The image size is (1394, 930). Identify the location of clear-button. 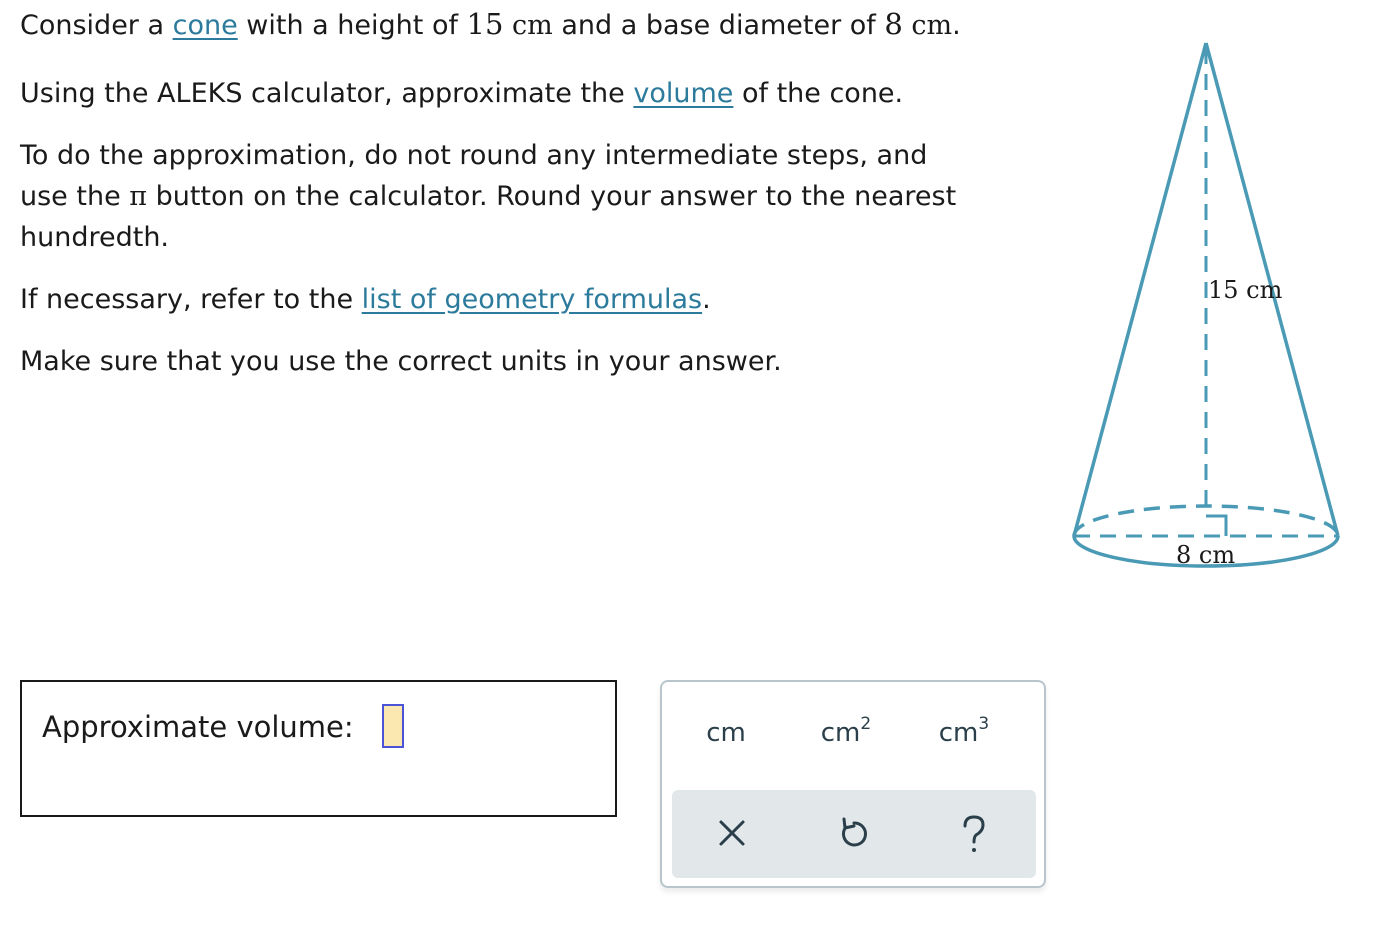
(732, 834).